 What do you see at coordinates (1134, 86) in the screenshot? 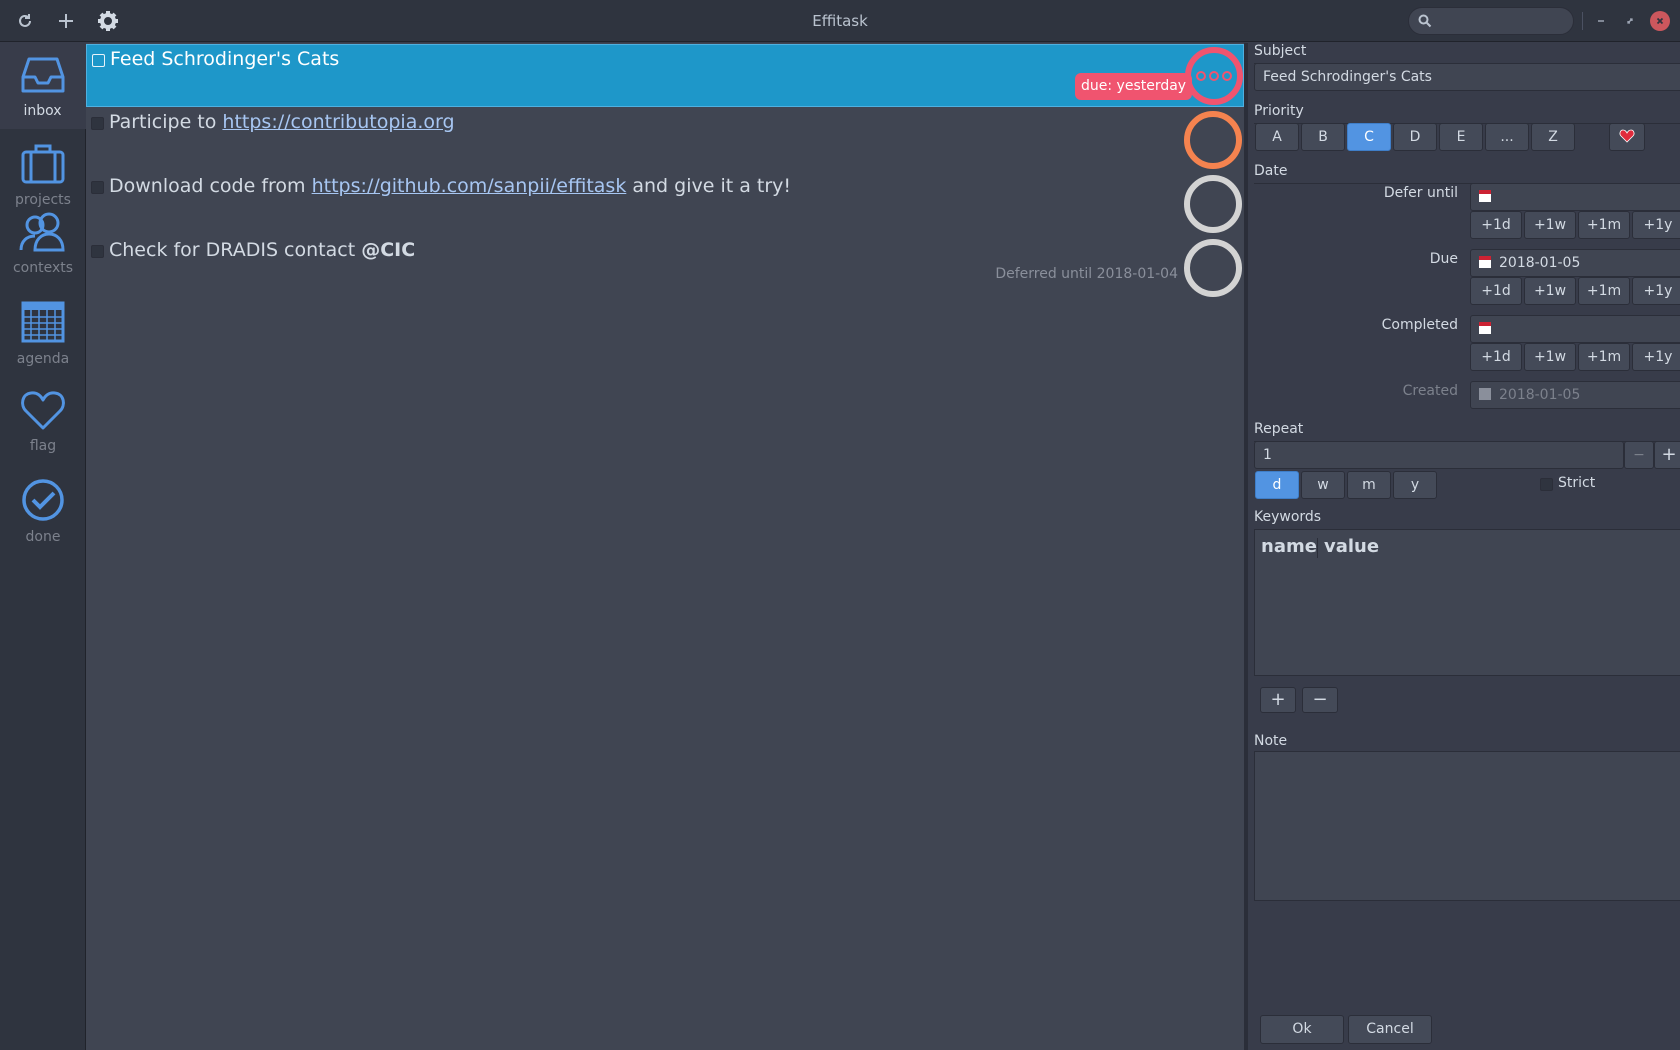
I see `due-badge: due: yesterday` at bounding box center [1134, 86].